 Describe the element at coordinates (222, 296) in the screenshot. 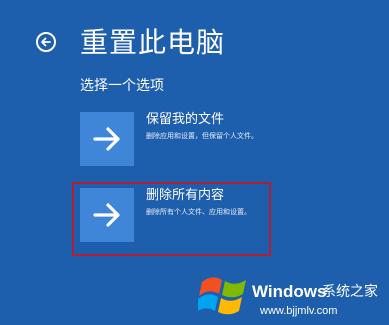

I see `windows-logo-icon` at that location.